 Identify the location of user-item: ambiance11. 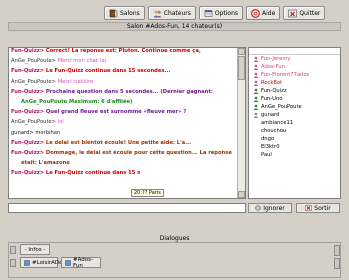
(294, 123).